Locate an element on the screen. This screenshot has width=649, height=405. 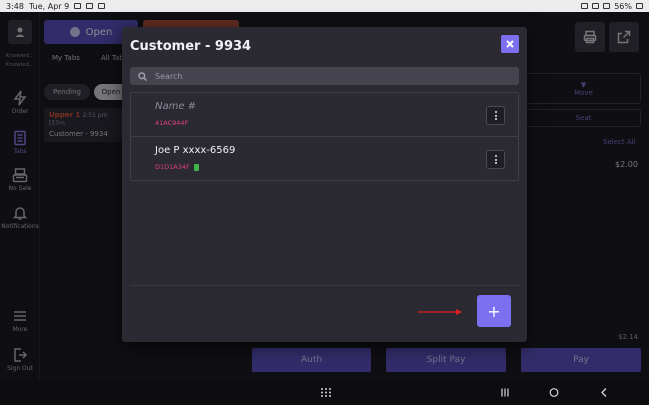
search-icon is located at coordinates (142, 76).